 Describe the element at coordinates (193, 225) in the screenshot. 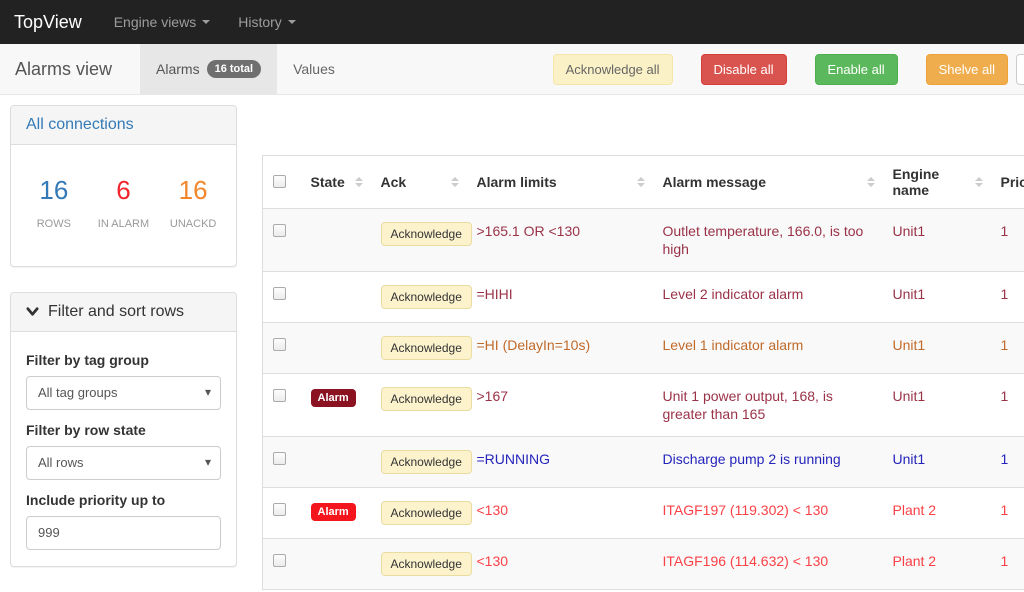

I see `stat-unackd-label: UNACKD` at that location.